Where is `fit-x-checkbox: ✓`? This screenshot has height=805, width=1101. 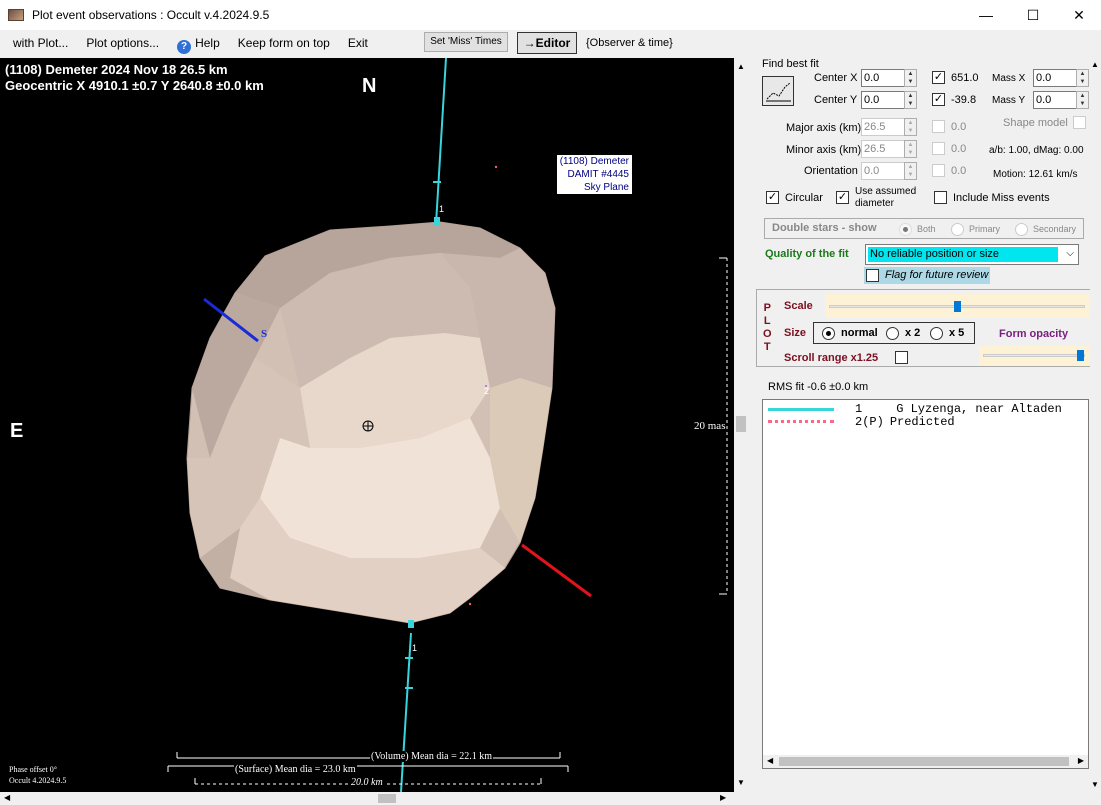 fit-x-checkbox: ✓ is located at coordinates (938, 77).